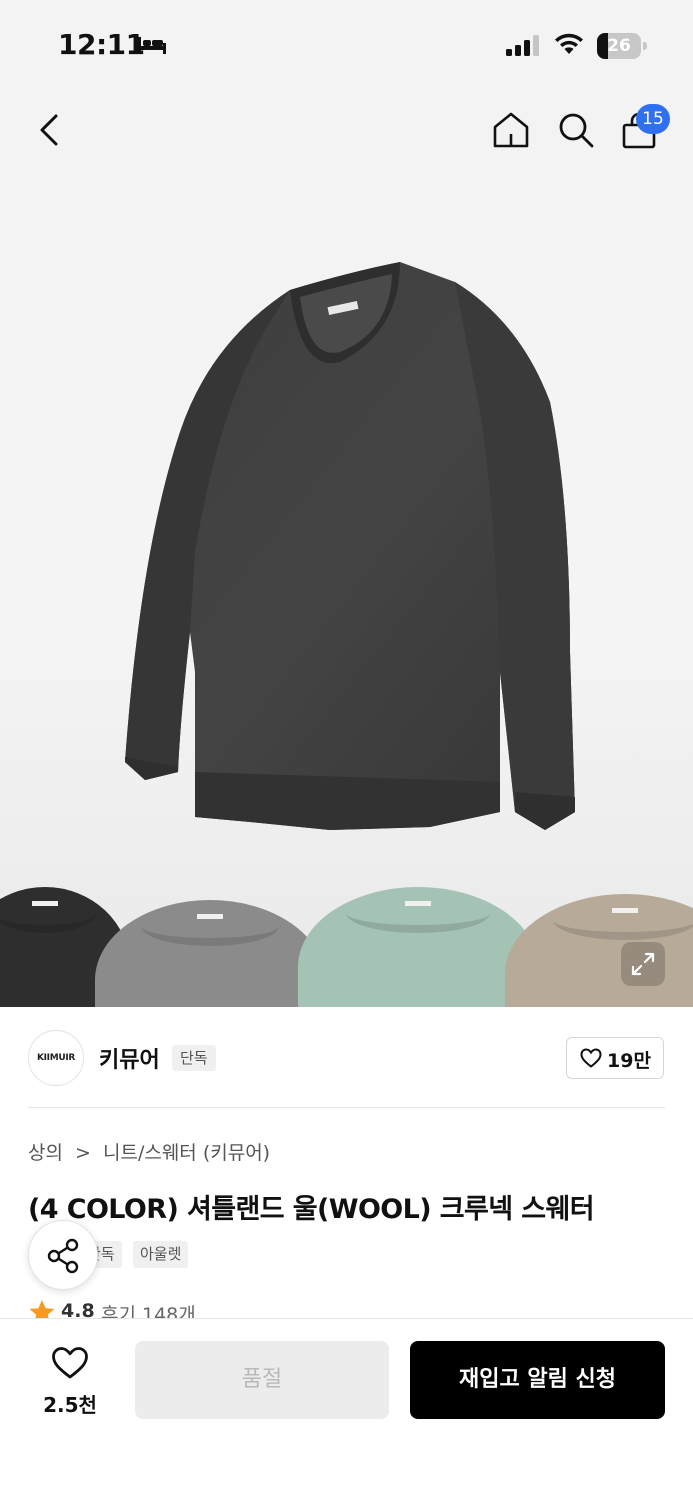  Describe the element at coordinates (569, 43) in the screenshot. I see `wifi-icon` at that location.